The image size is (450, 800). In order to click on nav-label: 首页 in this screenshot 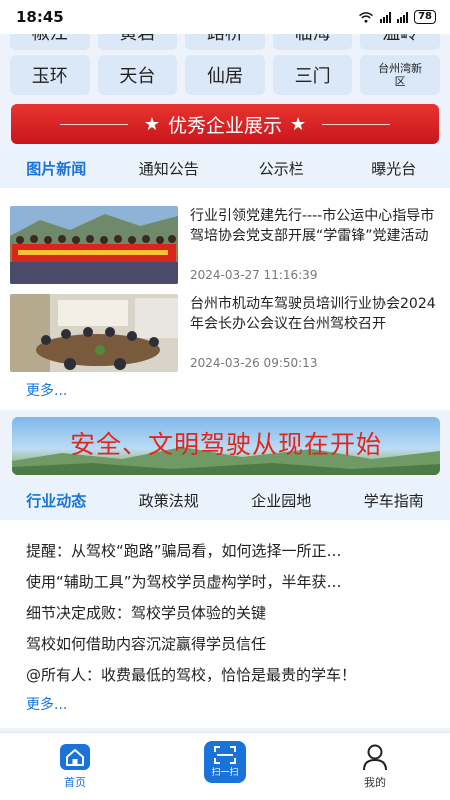, I will do `click(75, 782)`.